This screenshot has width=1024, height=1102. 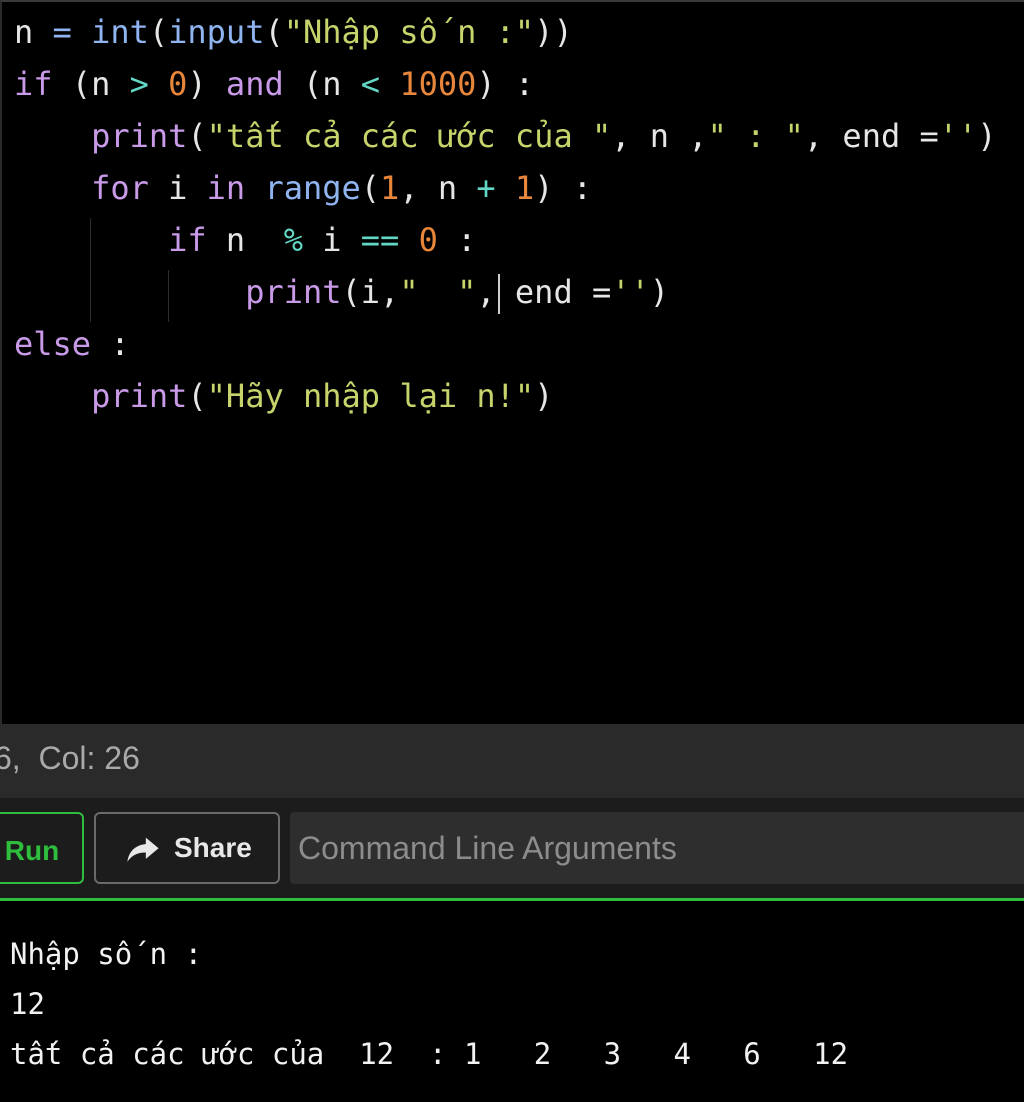 What do you see at coordinates (120, 188) in the screenshot?
I see `code-token: for` at bounding box center [120, 188].